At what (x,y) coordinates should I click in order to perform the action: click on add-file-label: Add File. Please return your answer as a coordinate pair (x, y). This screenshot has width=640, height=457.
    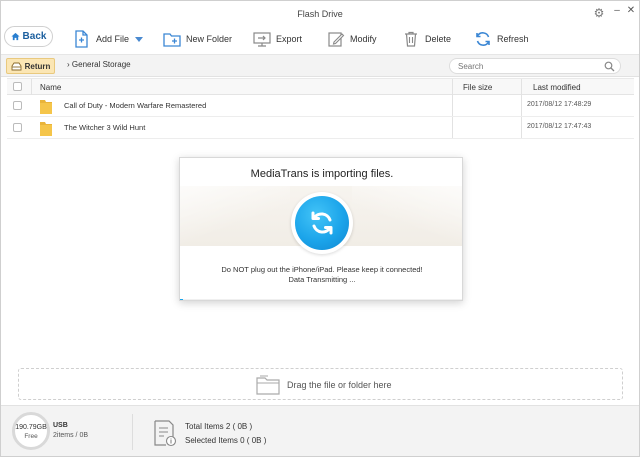
    Looking at the image, I should click on (113, 39).